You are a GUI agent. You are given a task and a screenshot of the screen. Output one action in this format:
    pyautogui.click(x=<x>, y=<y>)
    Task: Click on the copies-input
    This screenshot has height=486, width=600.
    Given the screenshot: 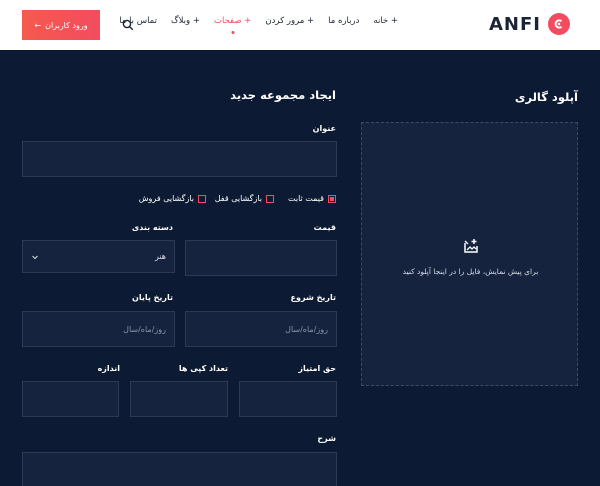 What is the action you would take?
    pyautogui.click(x=179, y=399)
    